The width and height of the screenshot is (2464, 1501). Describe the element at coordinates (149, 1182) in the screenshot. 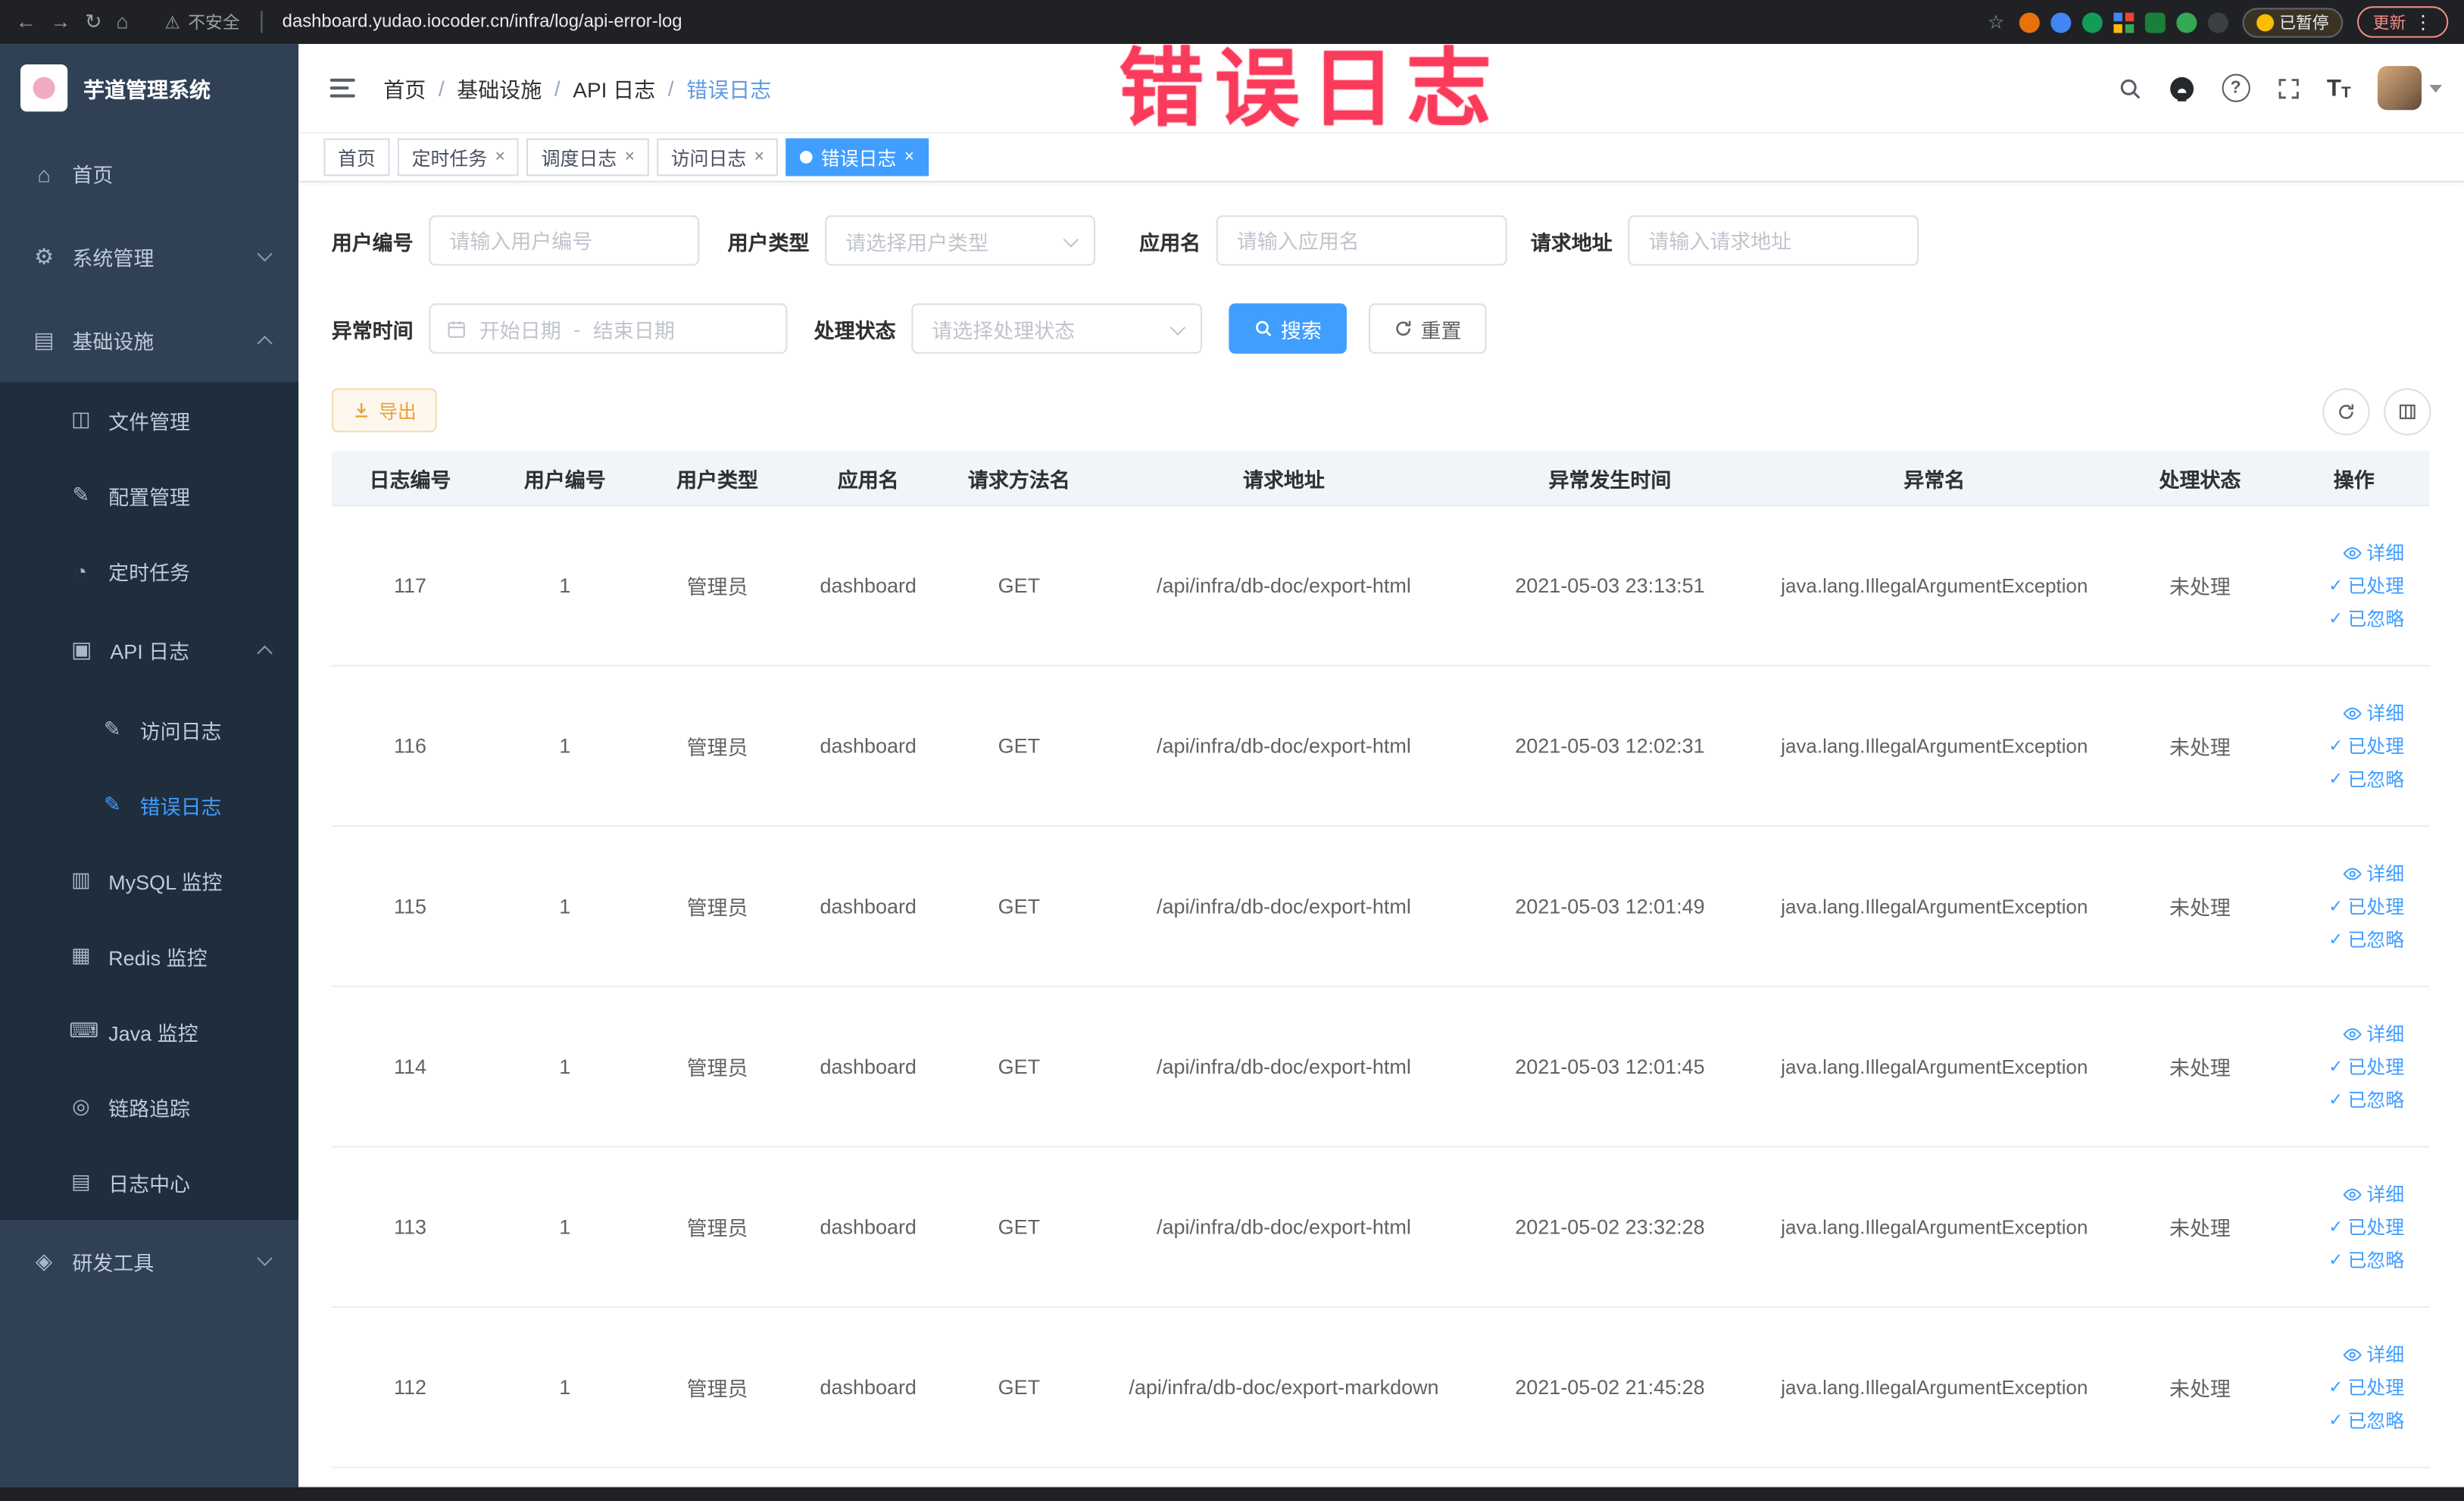

I see `sidebar-item-log-center: ▤ 日志中心` at that location.